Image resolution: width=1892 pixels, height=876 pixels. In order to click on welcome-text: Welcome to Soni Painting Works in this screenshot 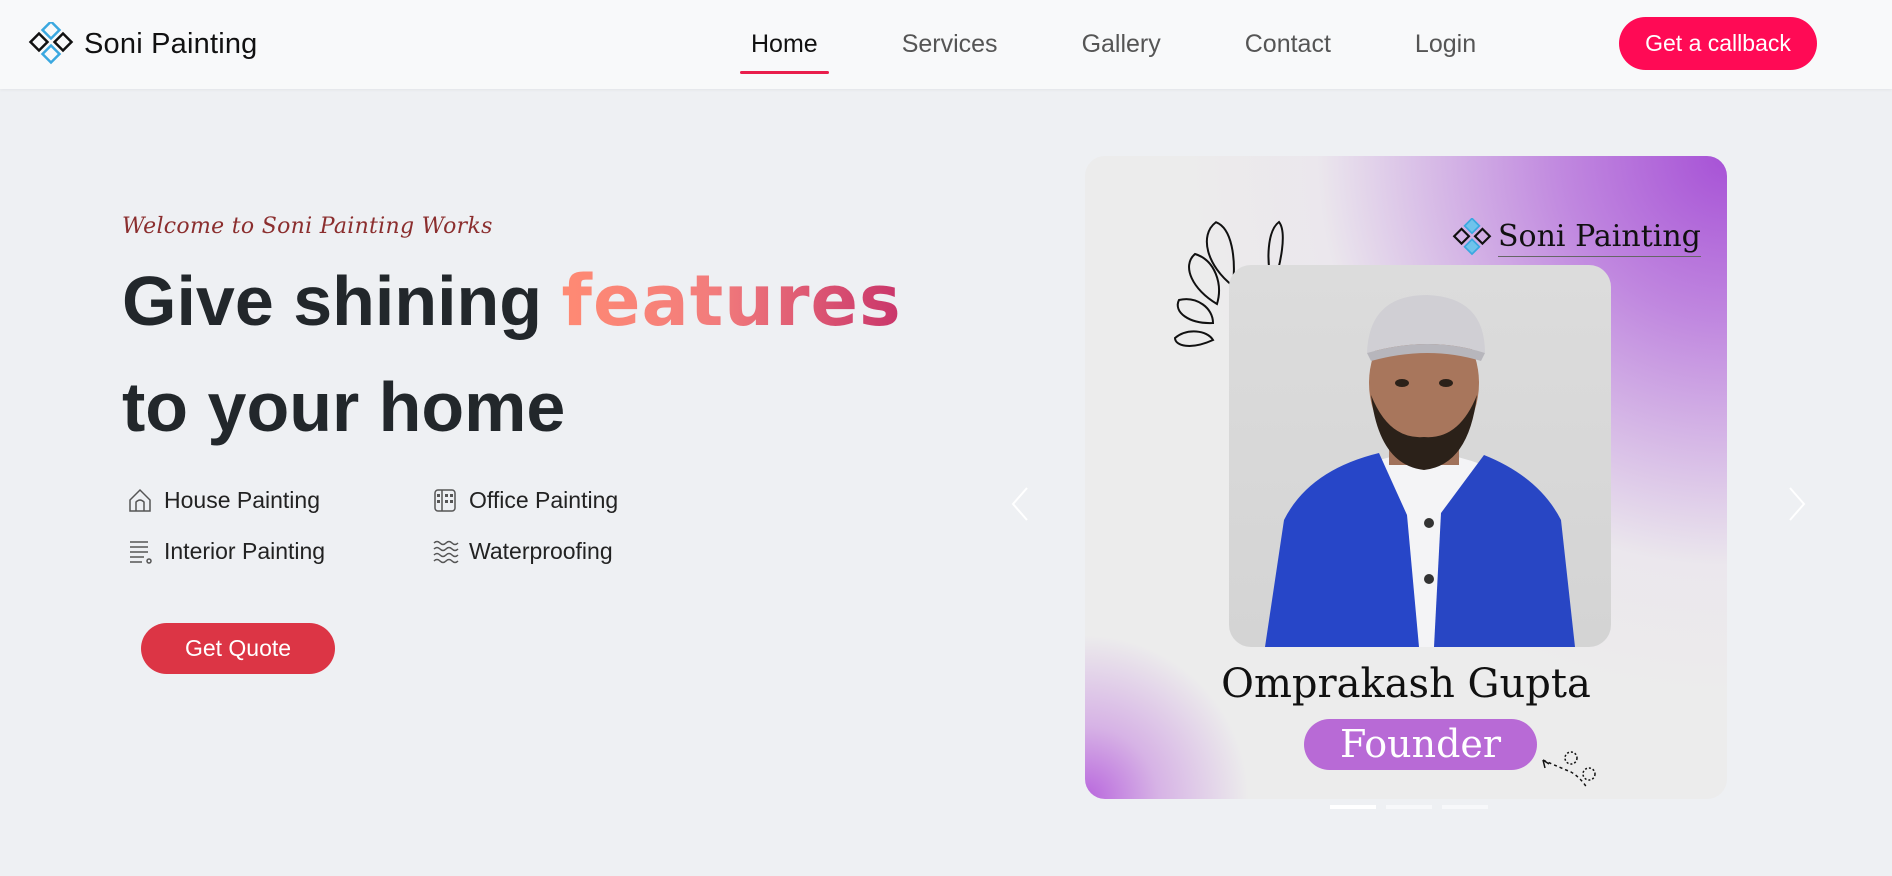, I will do `click(307, 226)`.